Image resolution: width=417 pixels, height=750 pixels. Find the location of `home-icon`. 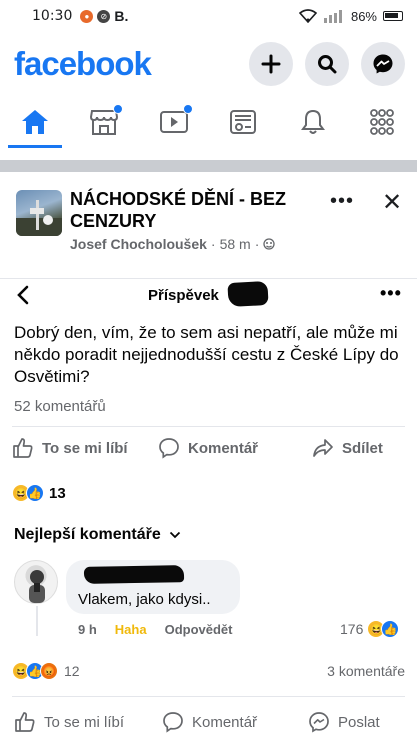

home-icon is located at coordinates (34, 122).